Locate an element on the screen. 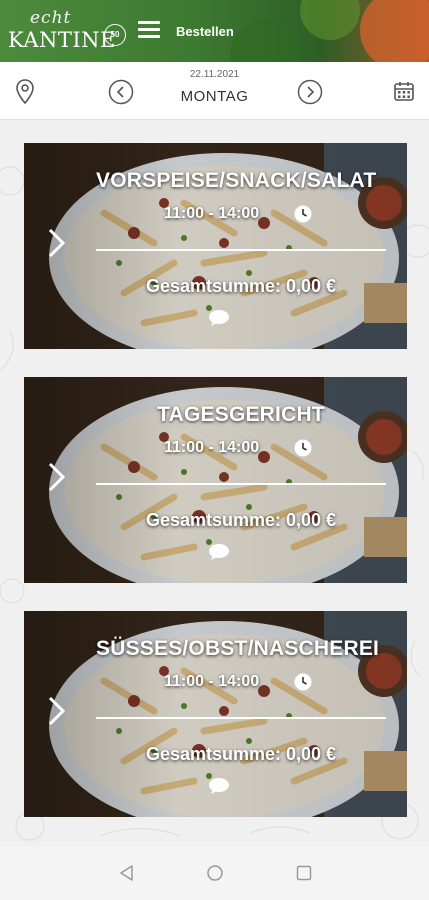 This screenshot has height=900, width=429. category-title: VORSPEISE/SNACK/SALAT is located at coordinates (236, 180).